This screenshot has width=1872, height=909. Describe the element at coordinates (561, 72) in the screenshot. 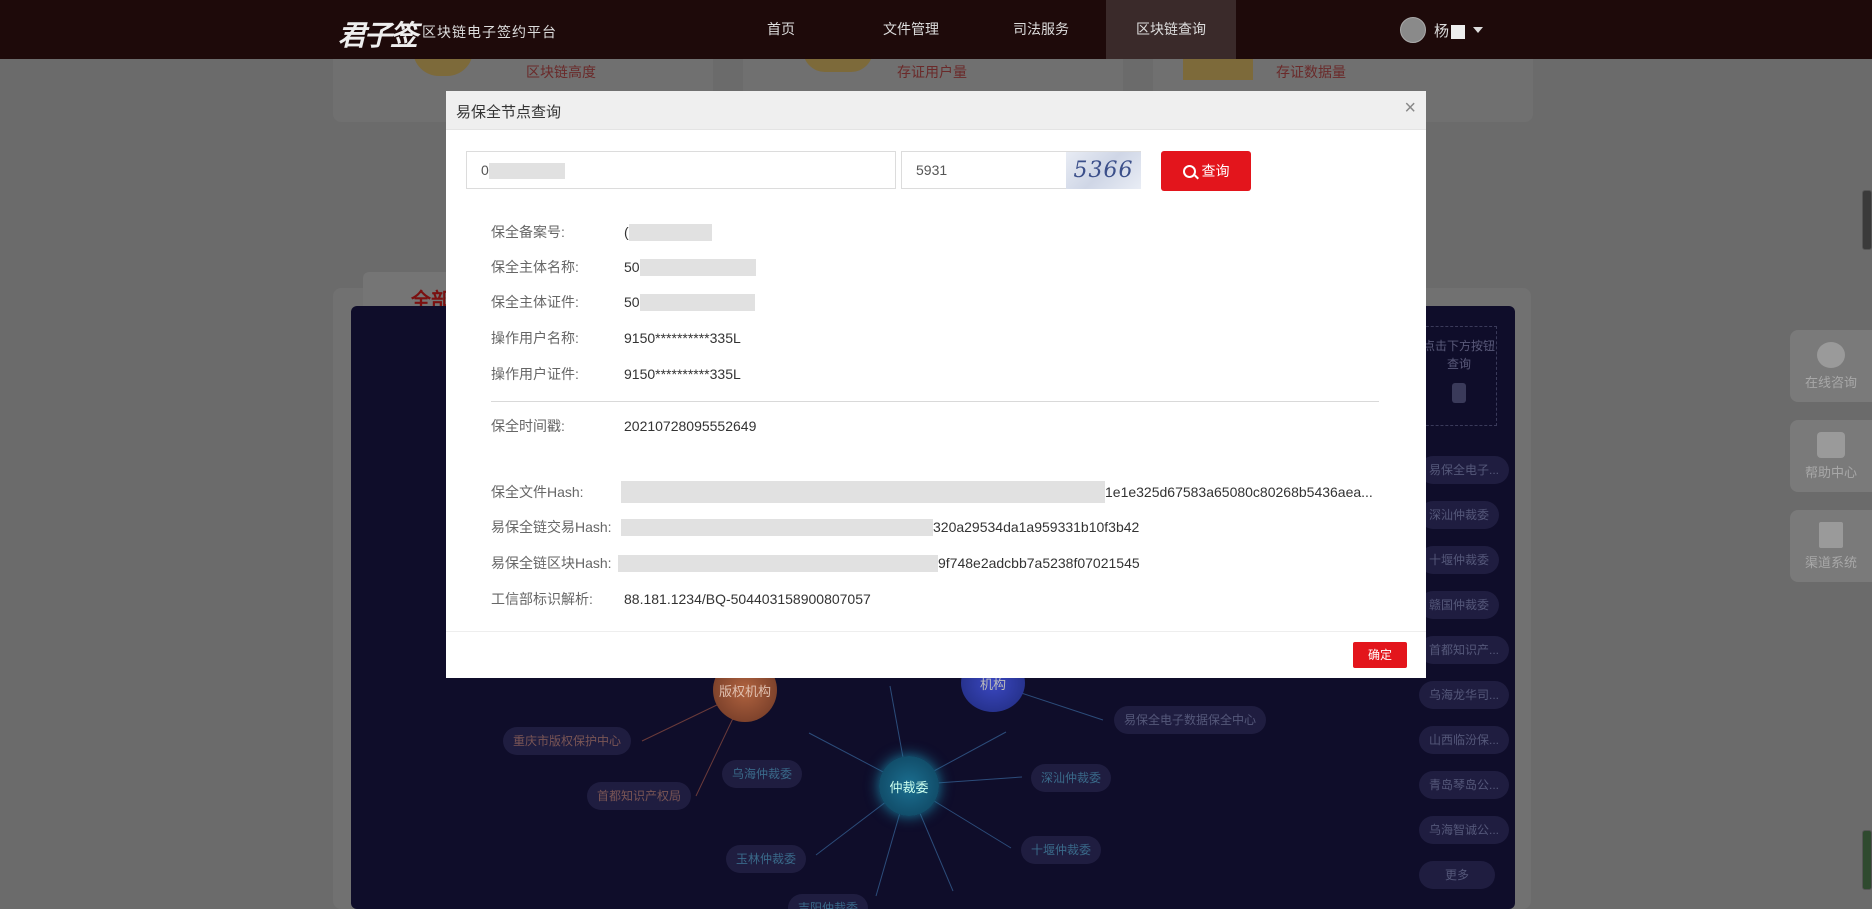

I see `stat-label: 区块链高度` at that location.